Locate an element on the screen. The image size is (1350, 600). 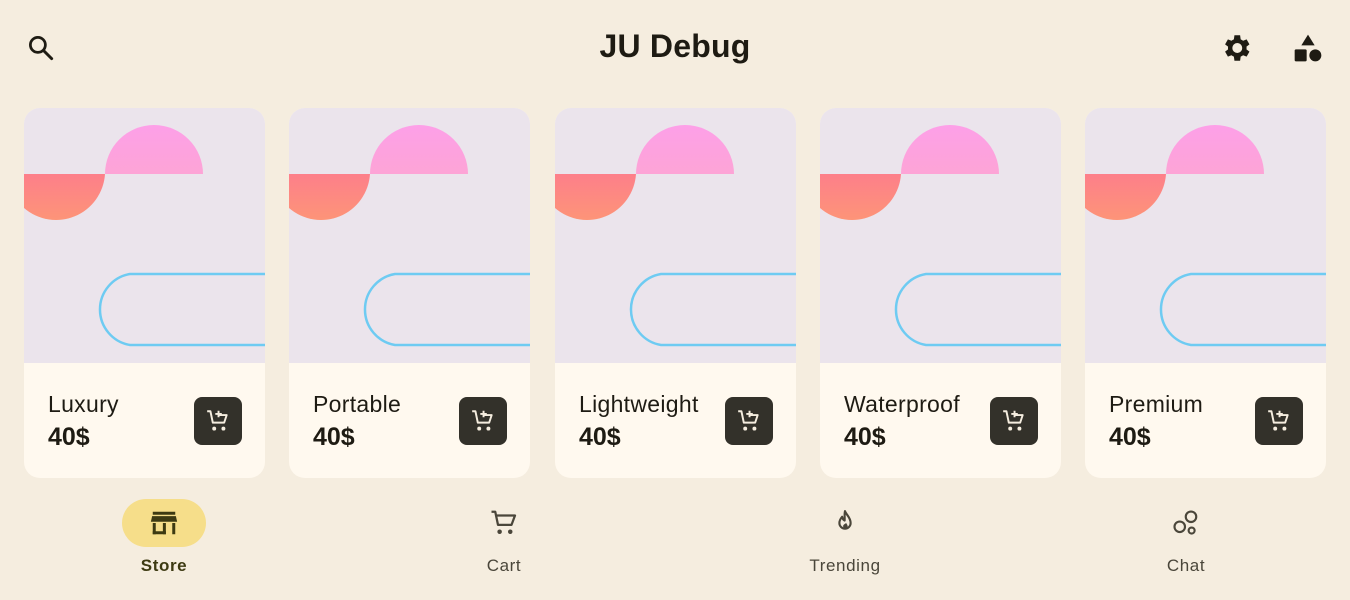
store-icon is located at coordinates (164, 523).